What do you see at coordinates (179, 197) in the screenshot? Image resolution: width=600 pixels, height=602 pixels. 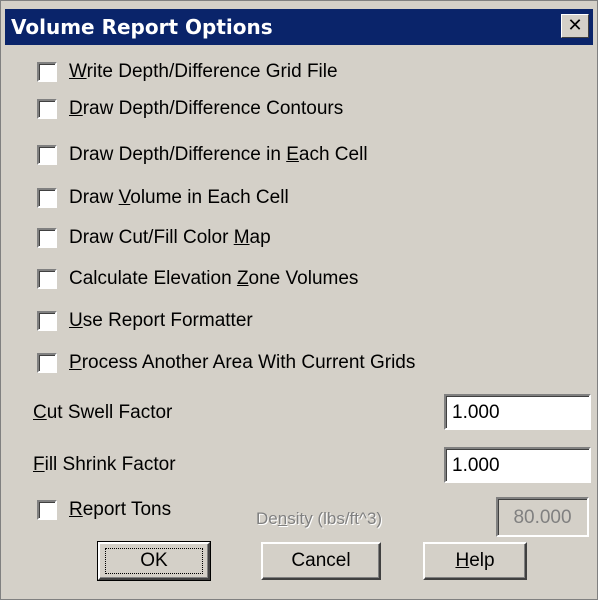 I see `draw-volume-each-cell-label: Draw Volume in Each Cell` at bounding box center [179, 197].